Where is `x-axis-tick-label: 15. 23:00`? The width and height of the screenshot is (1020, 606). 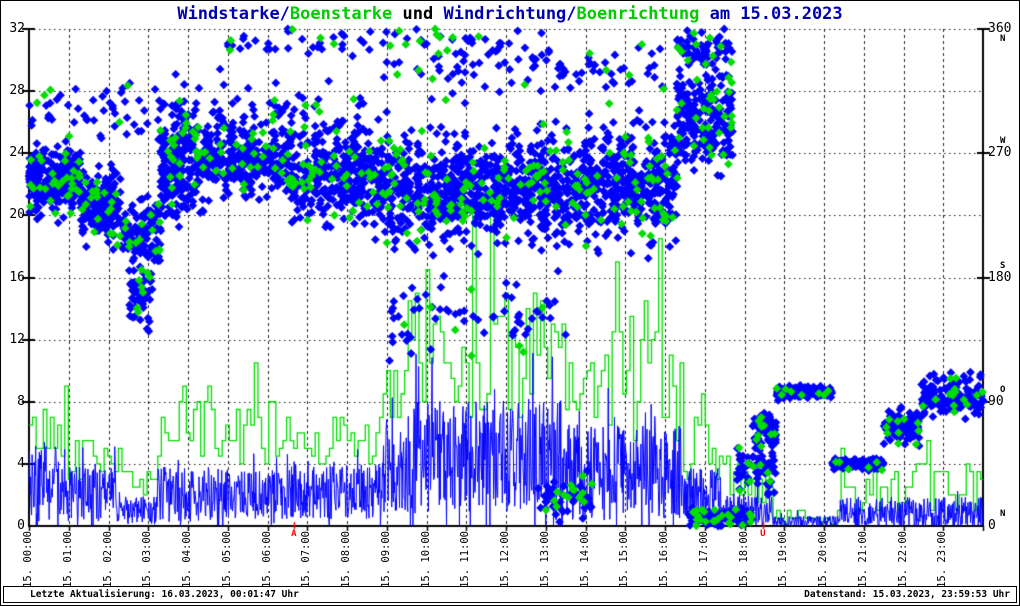
x-axis-tick-label: 15. 23:00 is located at coordinates (942, 559).